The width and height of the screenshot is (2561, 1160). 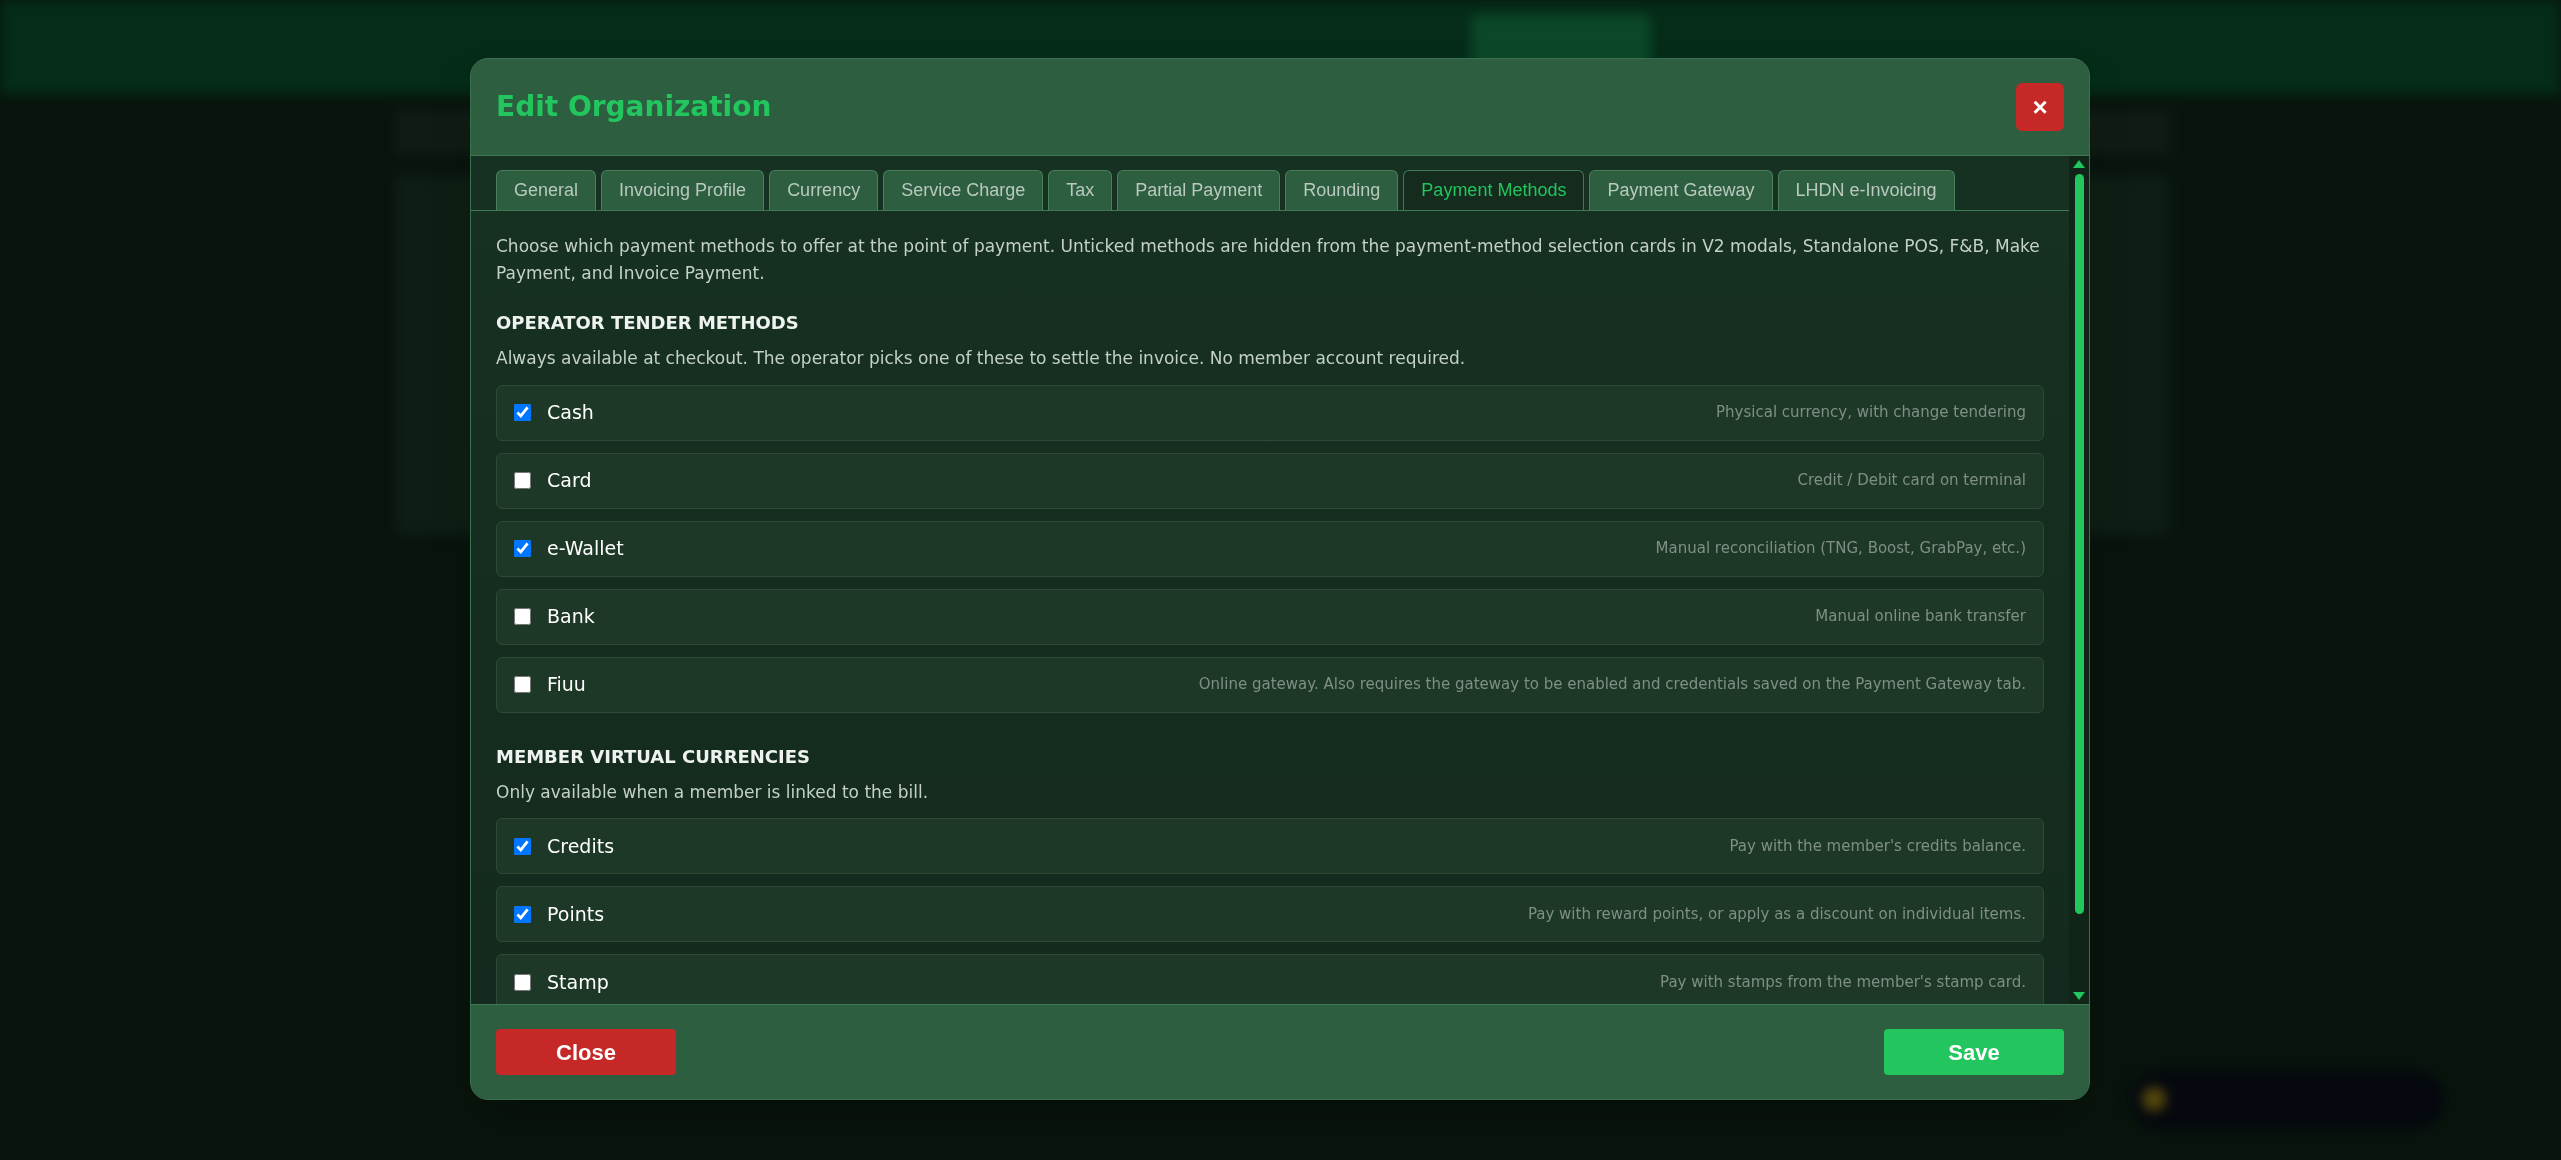 What do you see at coordinates (1920, 617) in the screenshot?
I see `method-description: Manual online bank transfer` at bounding box center [1920, 617].